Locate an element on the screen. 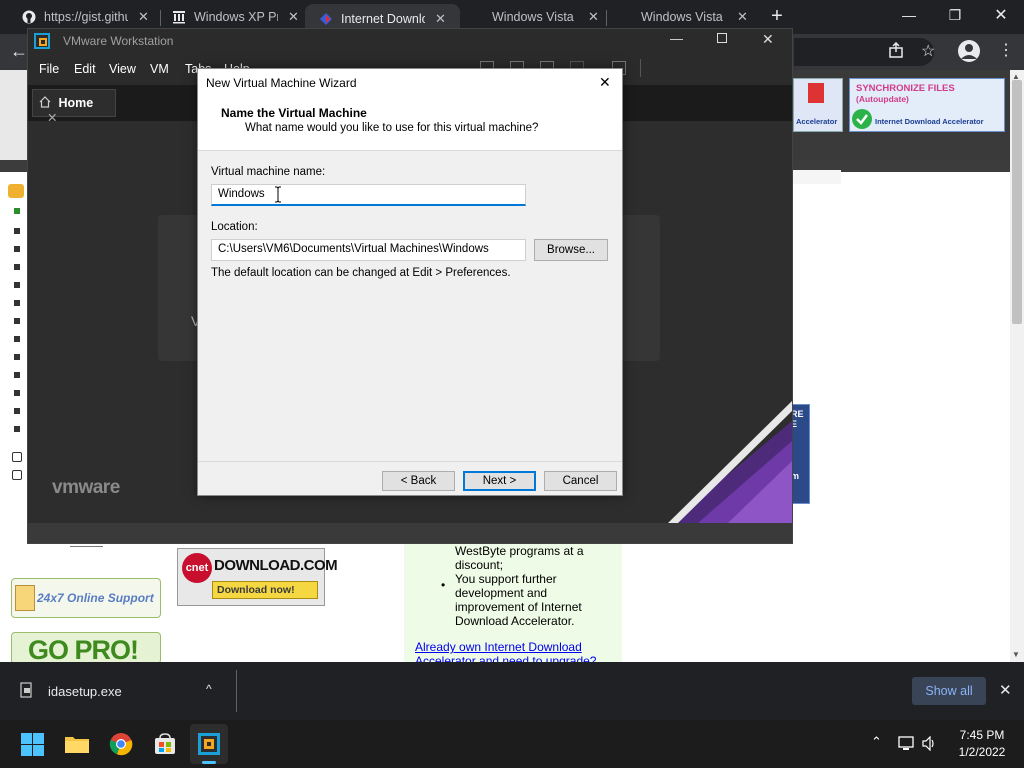  cancel-button: Cancel is located at coordinates (580, 481).